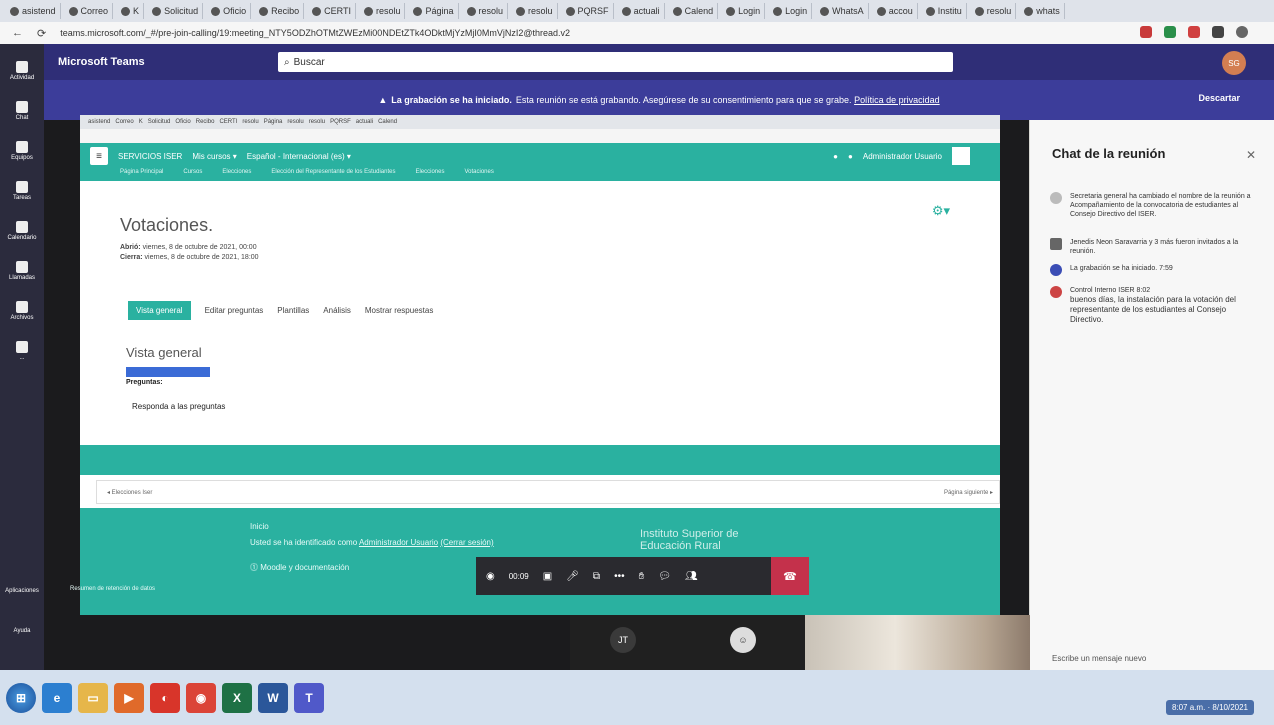  I want to click on browser-tab: Oficio, so click(229, 11).